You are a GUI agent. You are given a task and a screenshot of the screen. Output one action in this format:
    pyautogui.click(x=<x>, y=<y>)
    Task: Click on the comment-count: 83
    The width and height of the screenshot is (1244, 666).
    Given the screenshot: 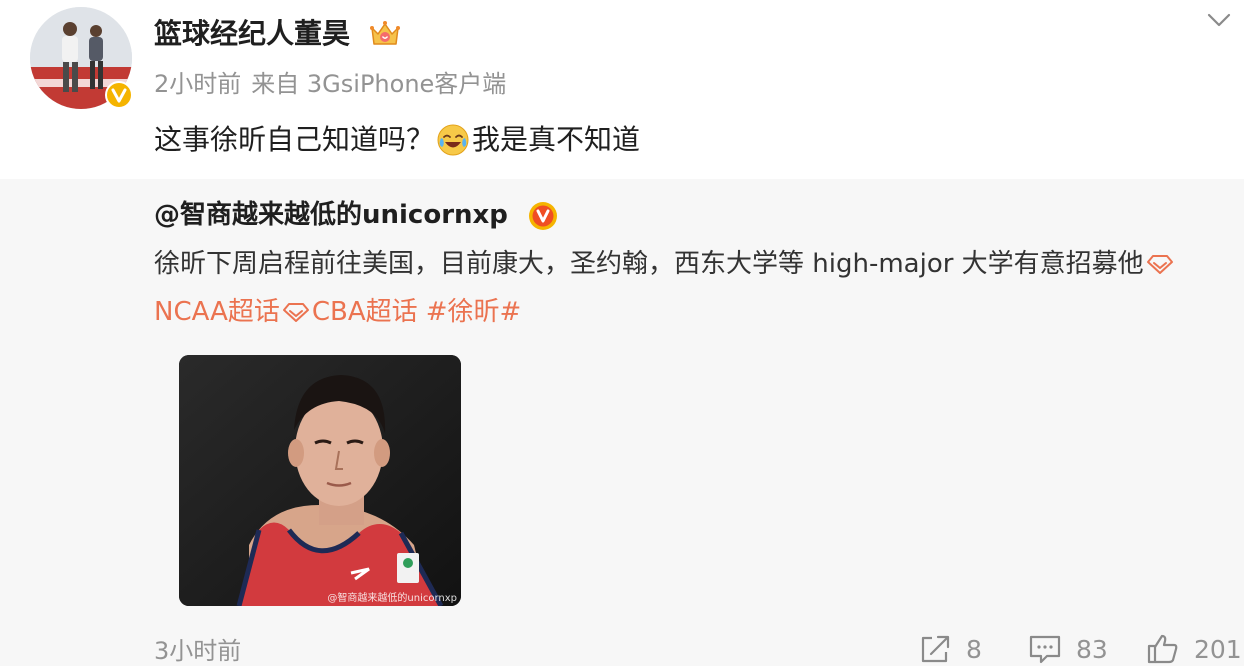 What is the action you would take?
    pyautogui.click(x=1092, y=649)
    